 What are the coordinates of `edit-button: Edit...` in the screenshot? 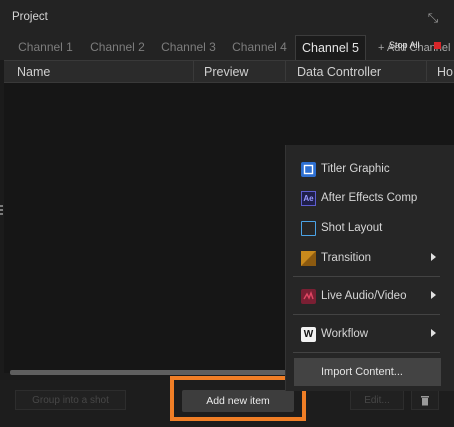 It's located at (377, 400).